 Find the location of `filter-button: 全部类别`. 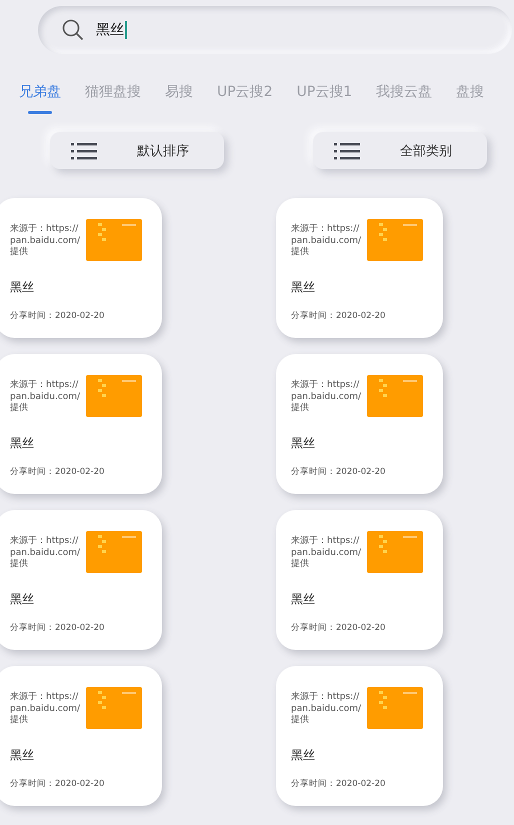

filter-button: 全部类别 is located at coordinates (400, 150).